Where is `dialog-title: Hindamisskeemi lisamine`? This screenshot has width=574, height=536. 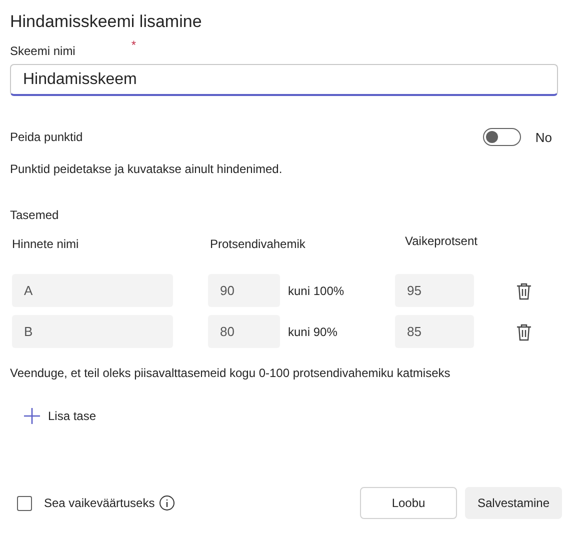
dialog-title: Hindamisskeemi lisamine is located at coordinates (106, 22).